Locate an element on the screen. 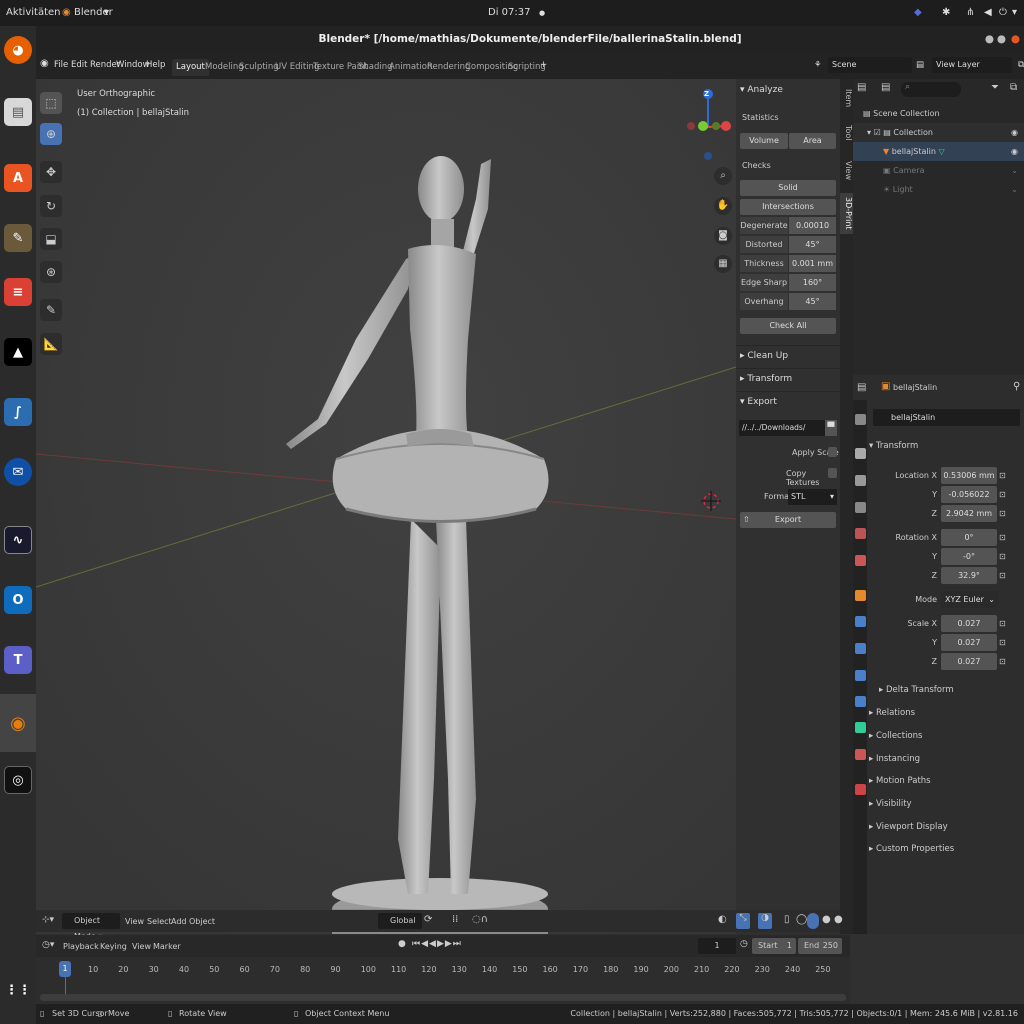  constraints-tab-icon is located at coordinates (860, 701).